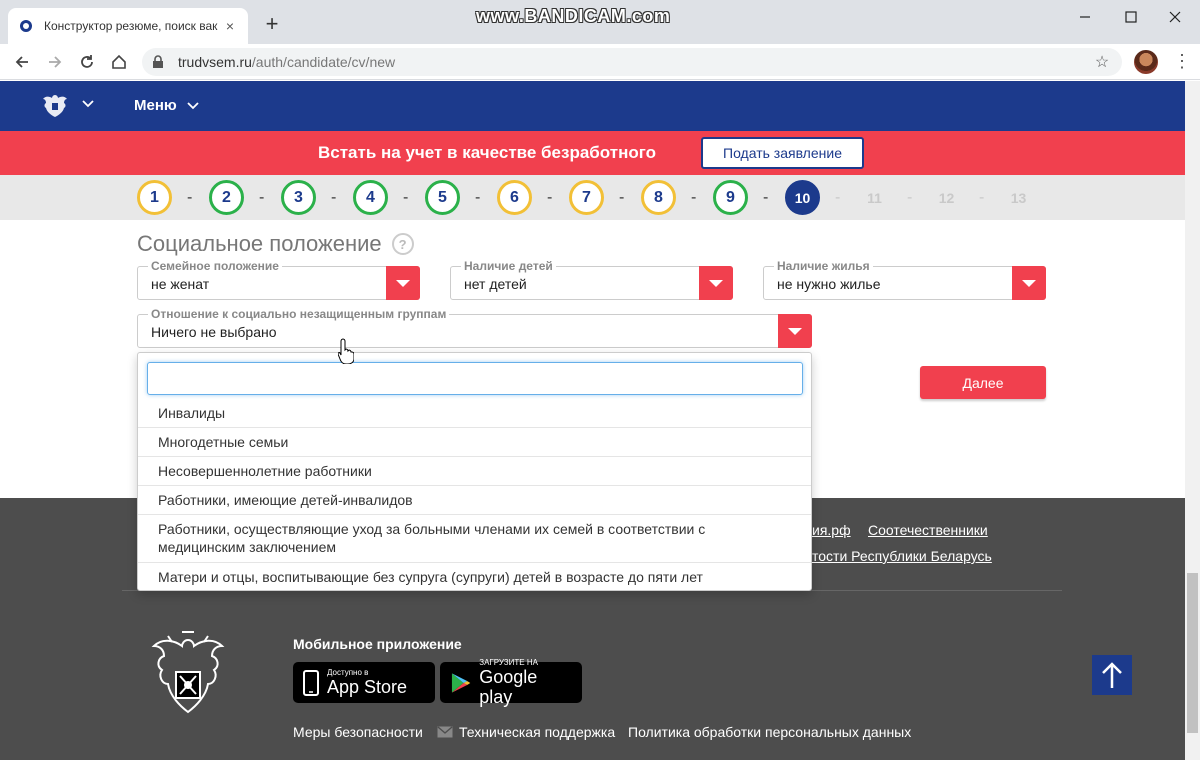  Describe the element at coordinates (769, 732) in the screenshot. I see `privacy-policy-link: Политика обработки персональных данных` at that location.